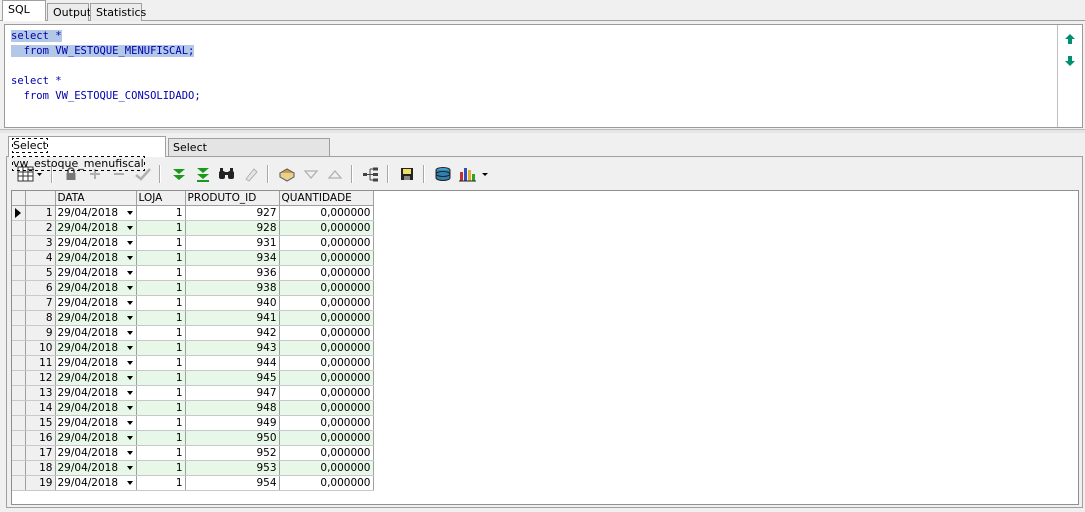  Describe the element at coordinates (118, 12) in the screenshot. I see `tab-statistics: Statistics` at that location.